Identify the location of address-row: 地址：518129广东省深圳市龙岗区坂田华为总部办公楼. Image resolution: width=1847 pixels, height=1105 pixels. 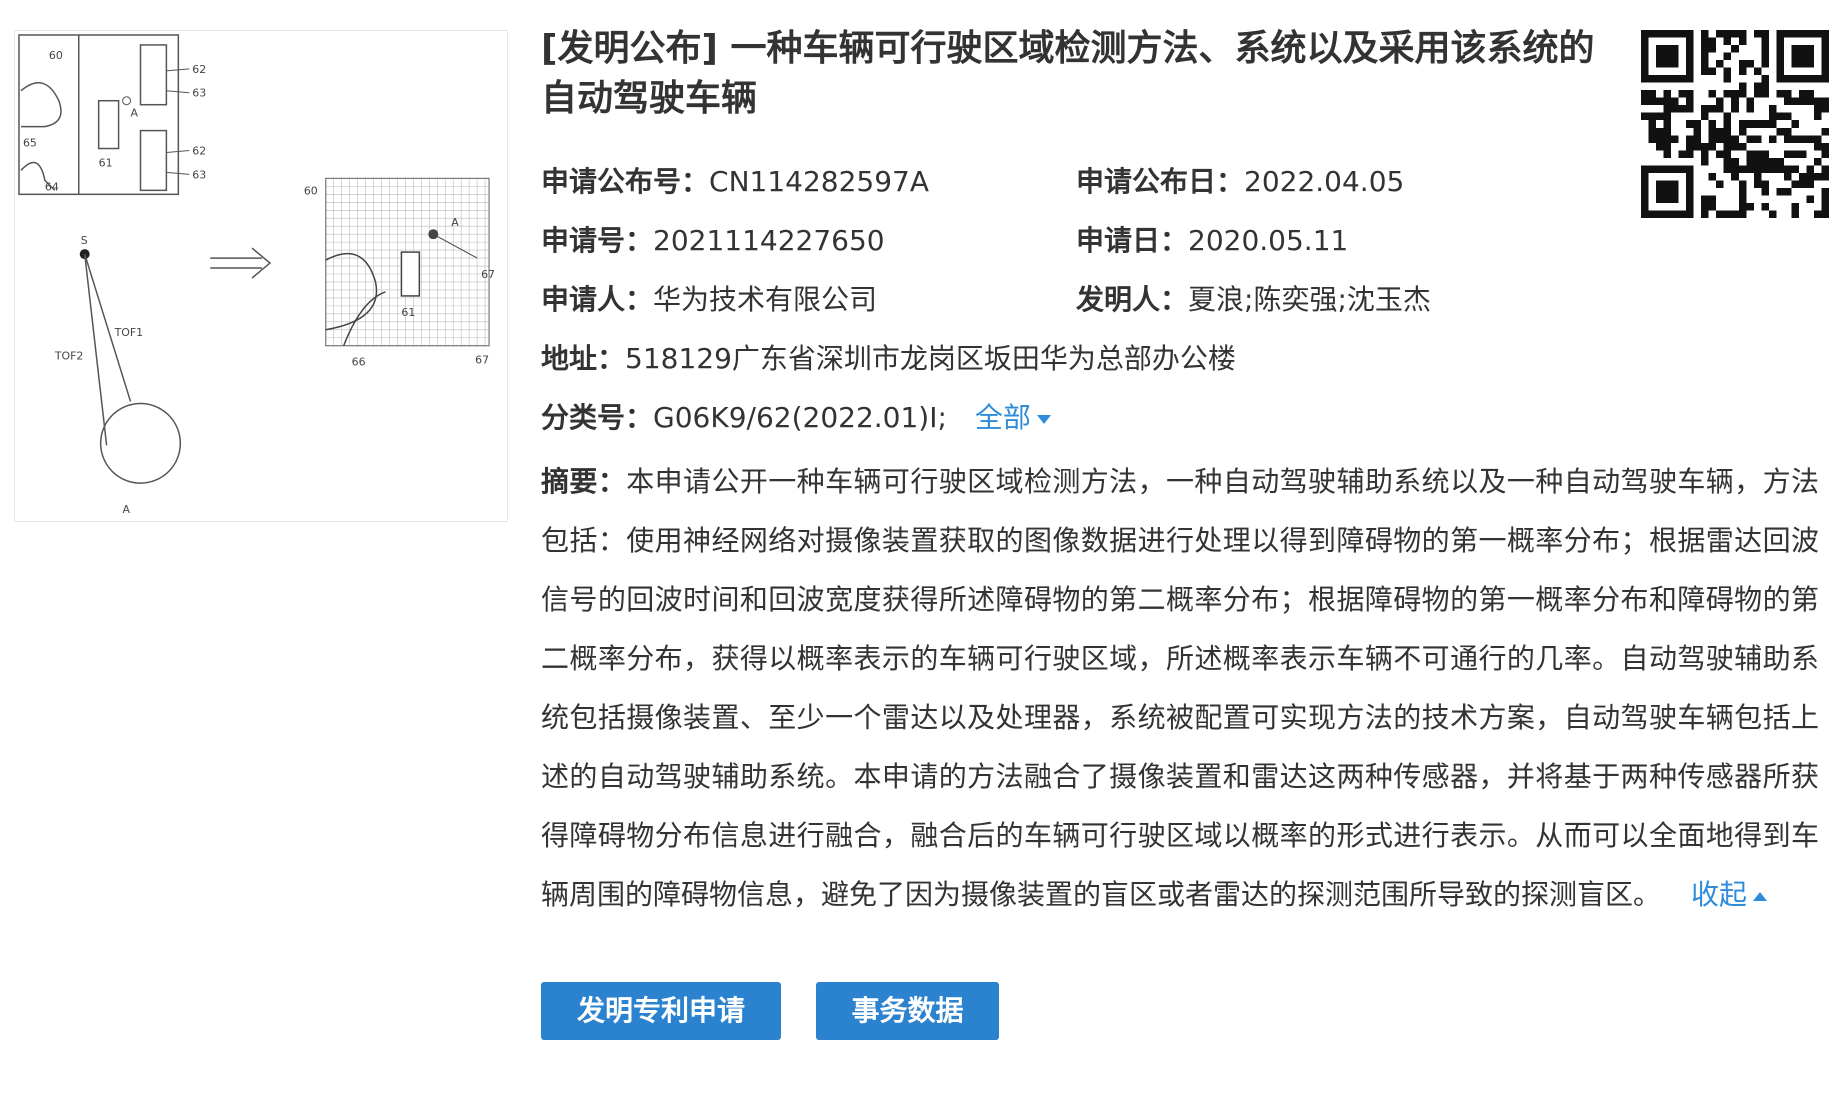
(888, 359).